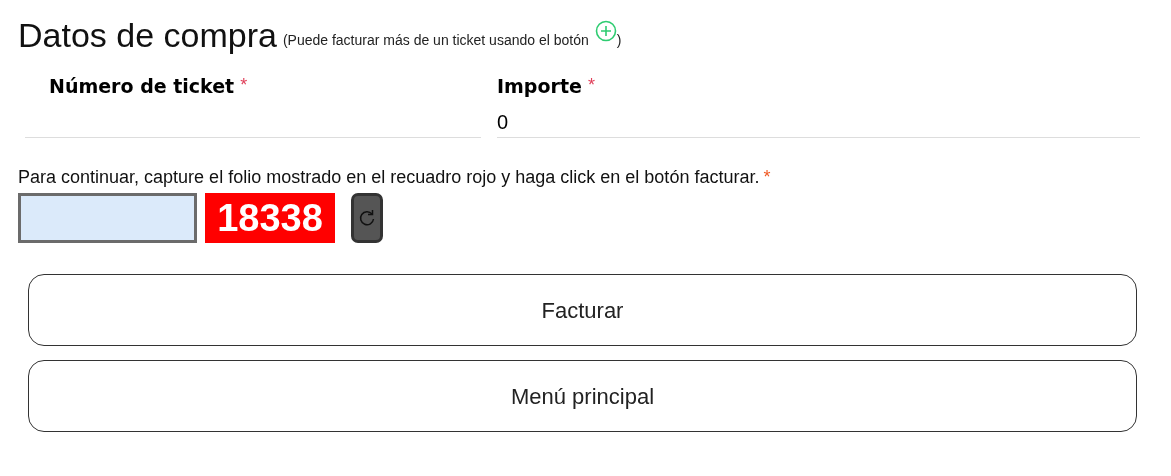  Describe the element at coordinates (619, 40) in the screenshot. I see `hint-text: )` at that location.